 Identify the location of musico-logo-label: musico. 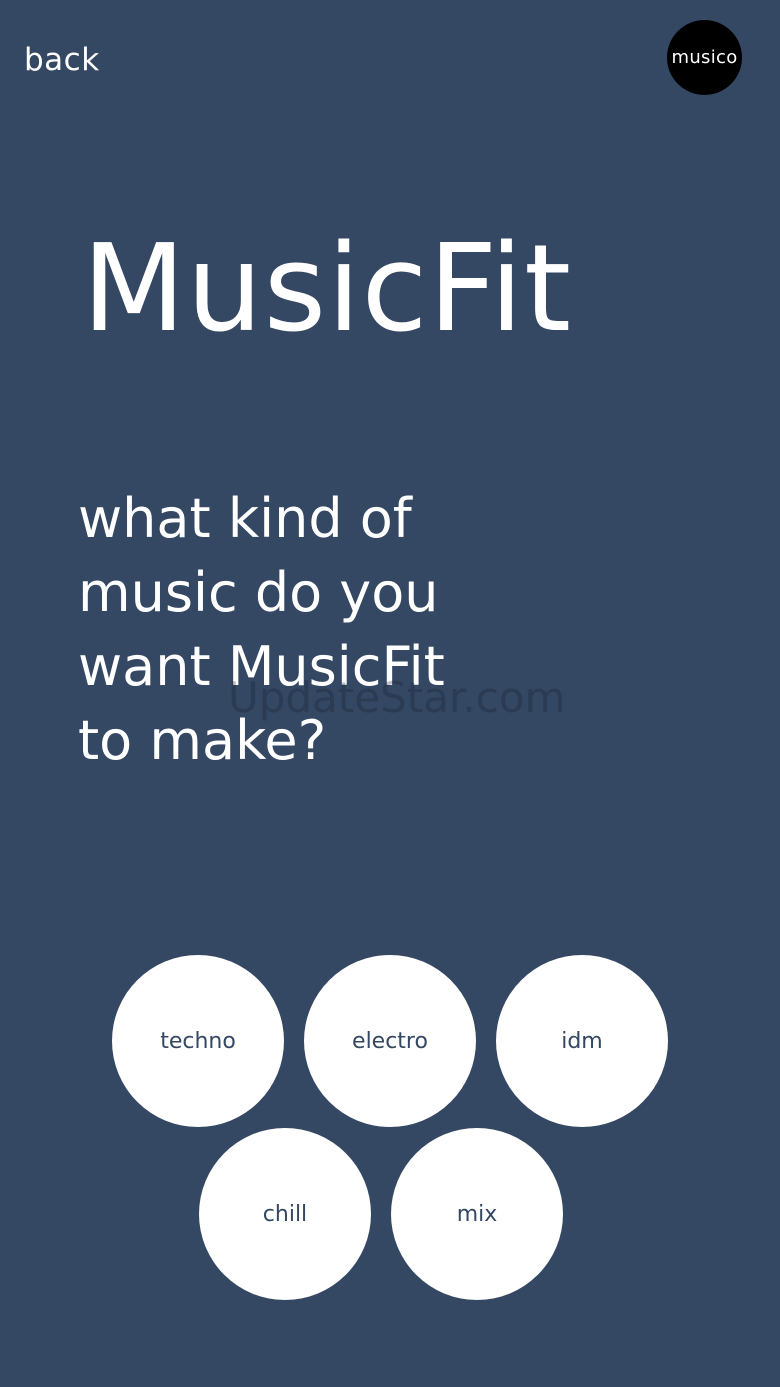
(704, 57).